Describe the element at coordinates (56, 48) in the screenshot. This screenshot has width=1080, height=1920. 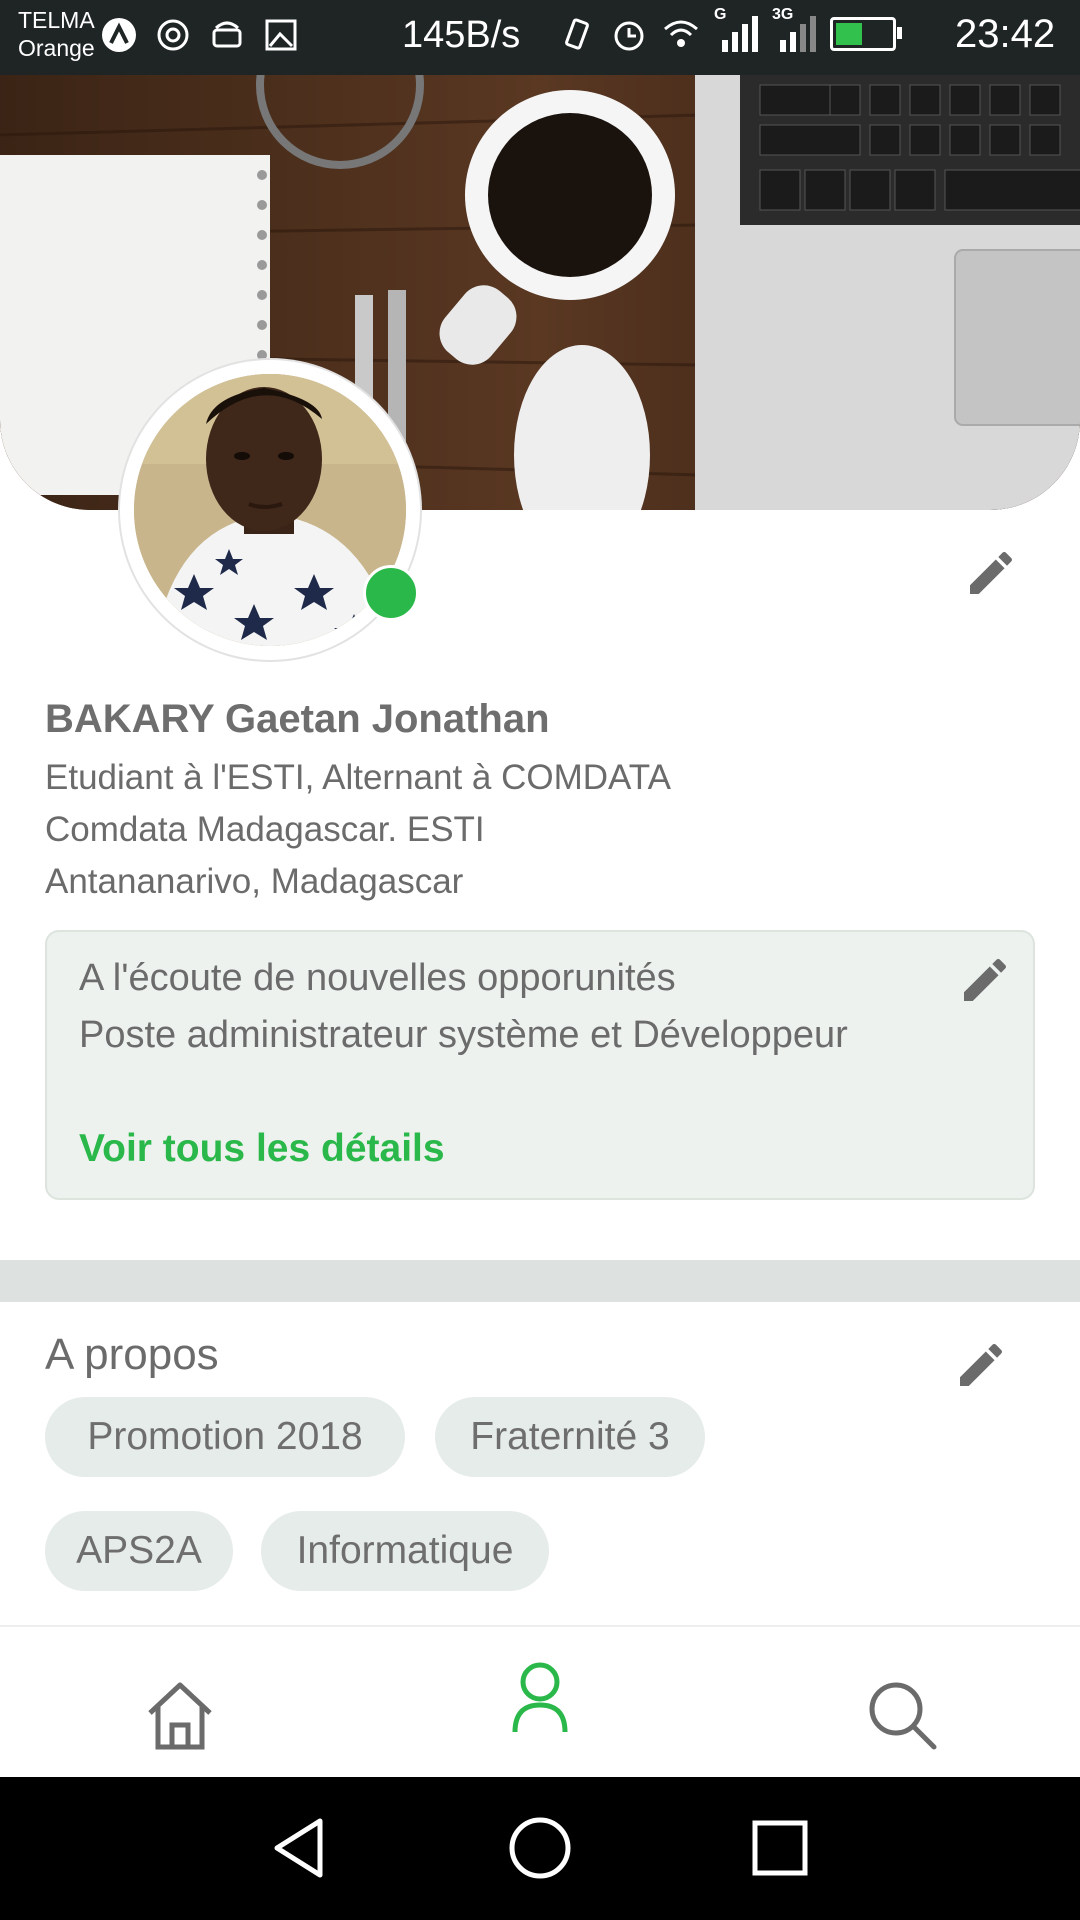
I see `carrier-line-2: Orange` at that location.